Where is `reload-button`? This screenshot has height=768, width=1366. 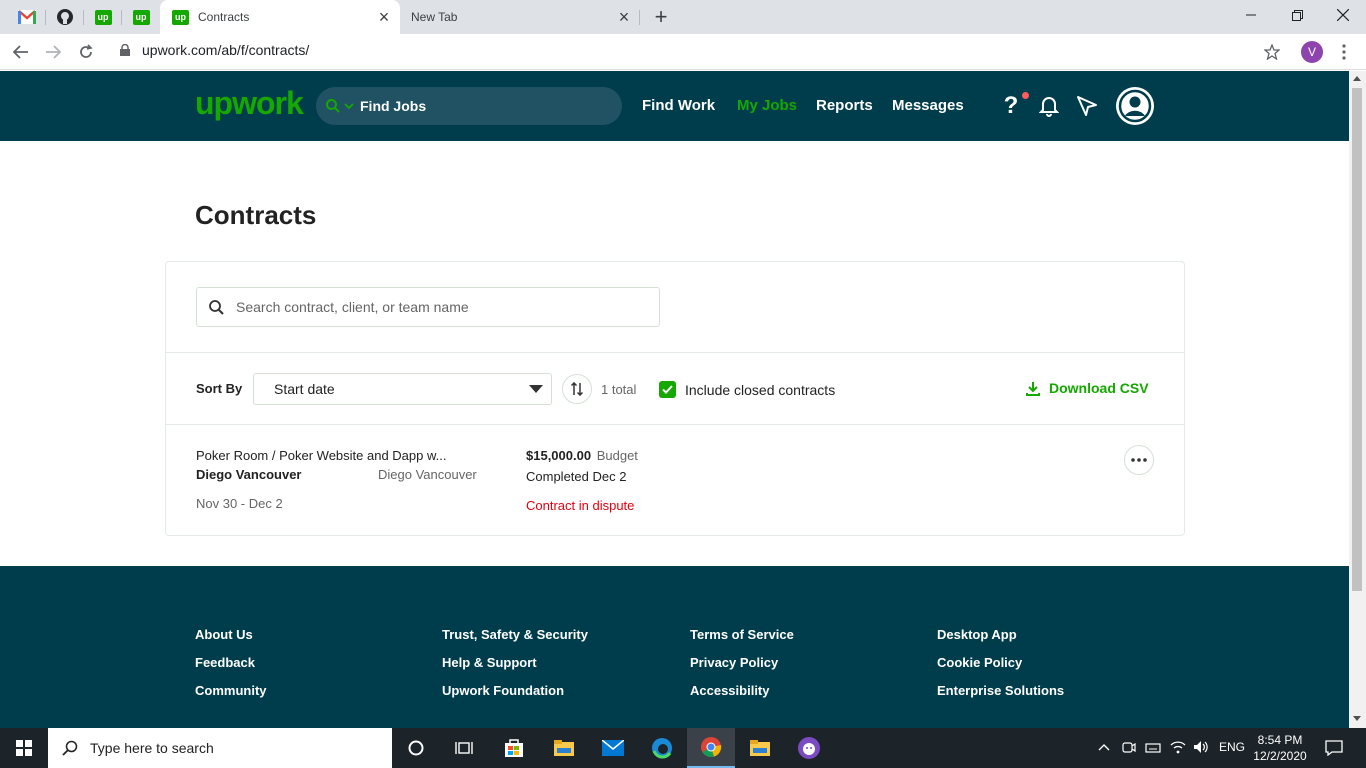 reload-button is located at coordinates (86, 52).